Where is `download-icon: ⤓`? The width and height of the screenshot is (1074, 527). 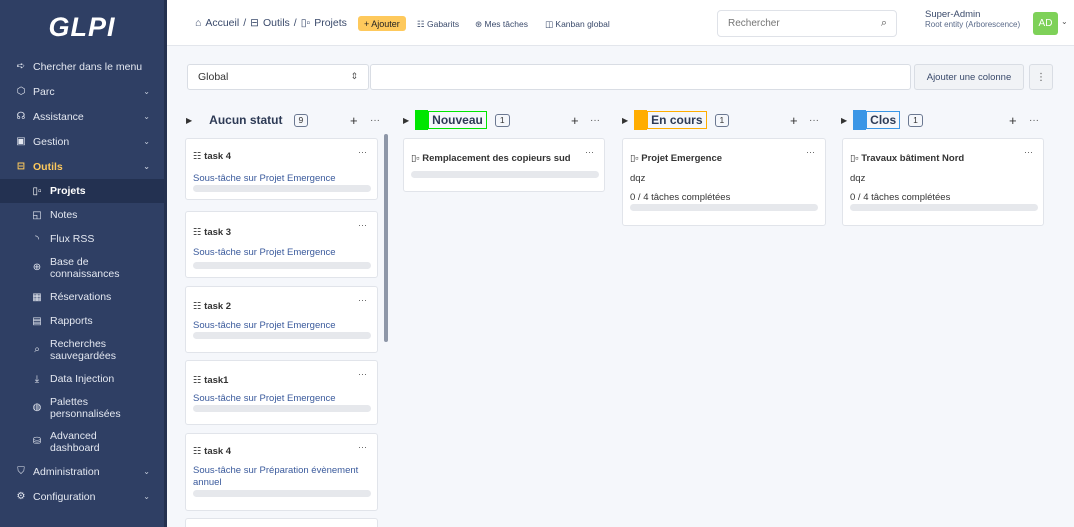 download-icon: ⤓ is located at coordinates (37, 379).